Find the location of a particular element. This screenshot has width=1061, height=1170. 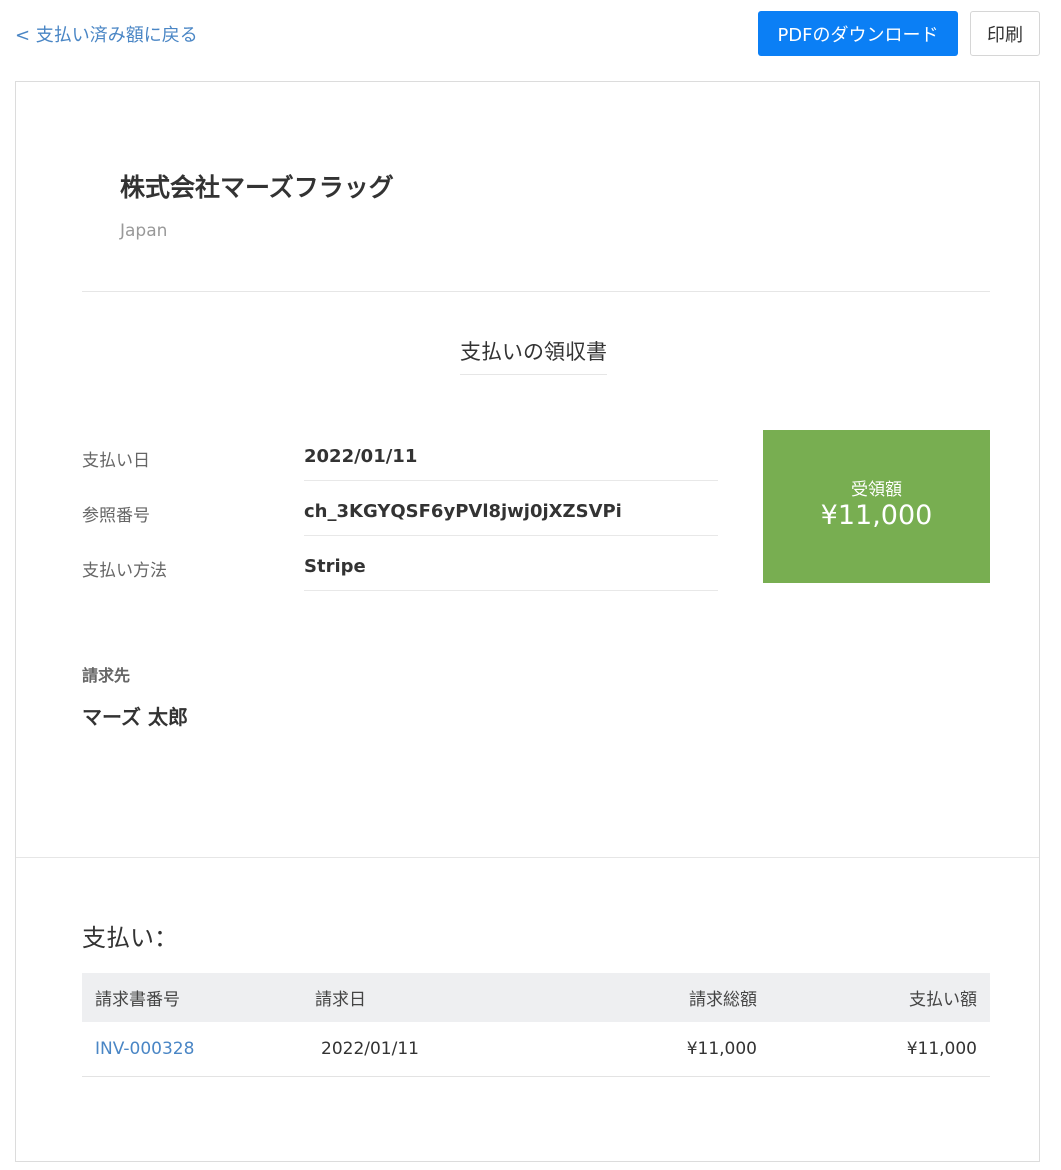

amount-paid-cell: ¥11,000 is located at coordinates (880, 1049).